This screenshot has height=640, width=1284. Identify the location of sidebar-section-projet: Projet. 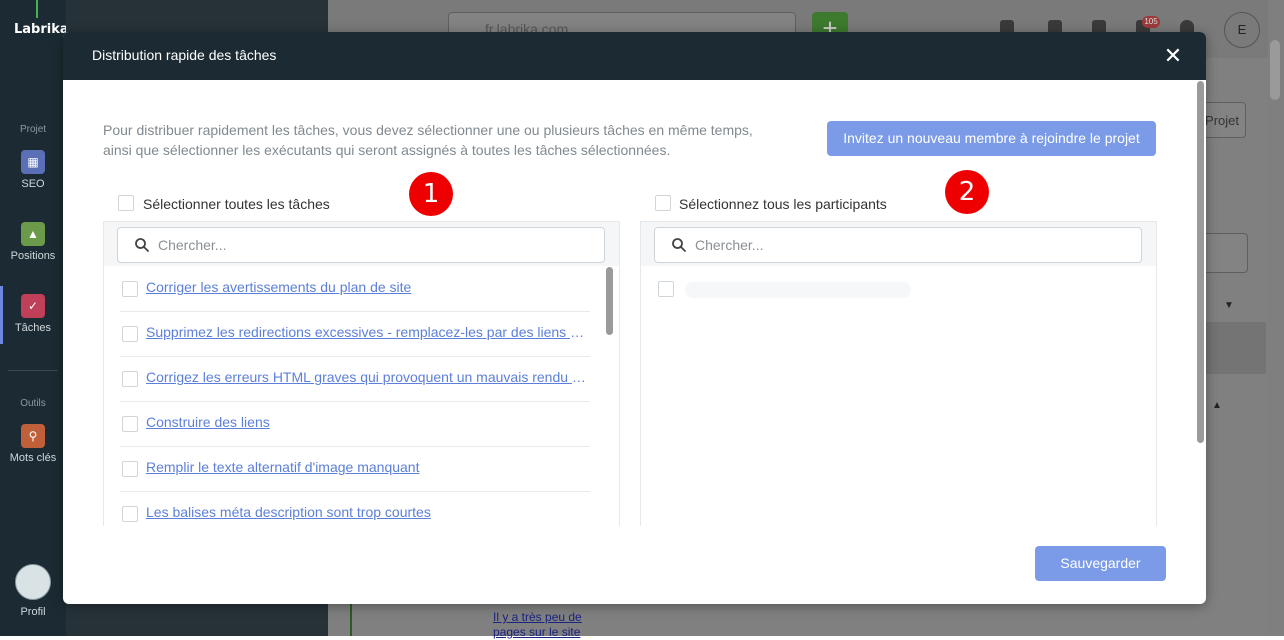
(33, 129).